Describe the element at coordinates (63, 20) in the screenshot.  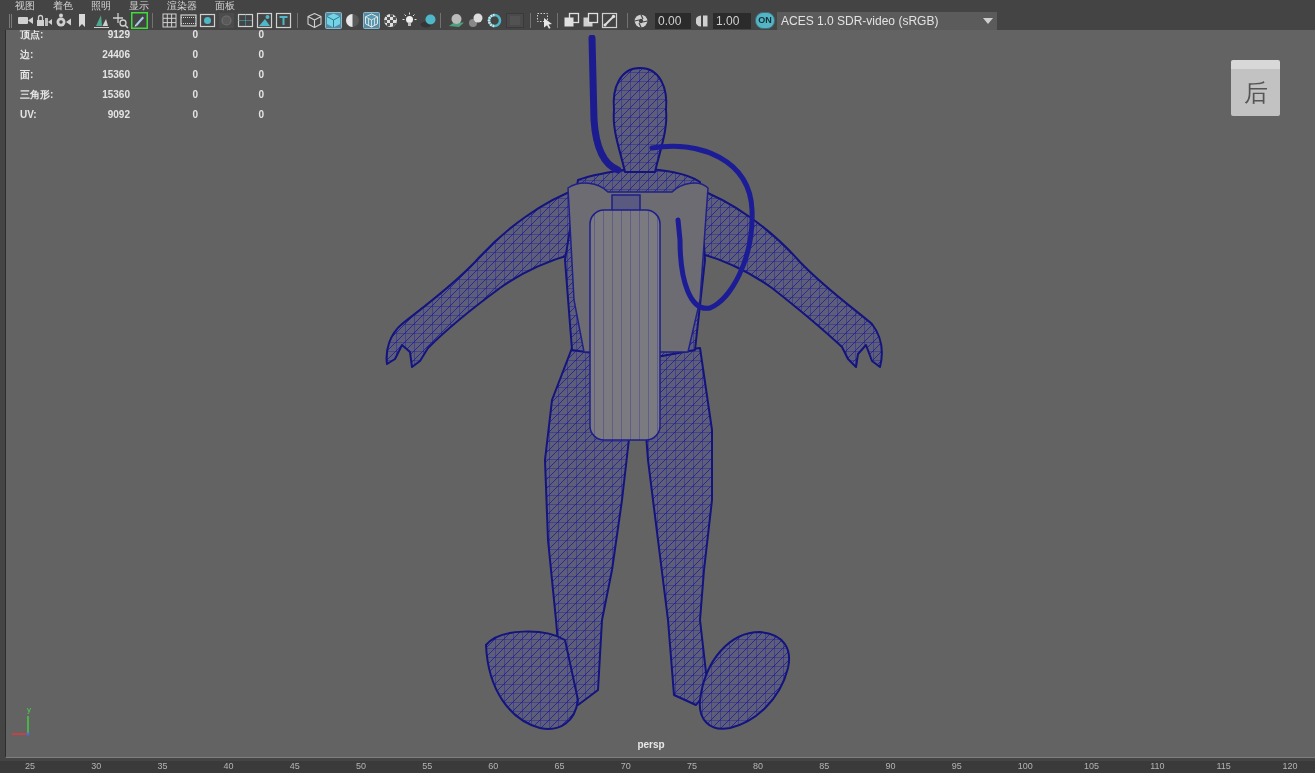
I see `camera-gear-icon` at that location.